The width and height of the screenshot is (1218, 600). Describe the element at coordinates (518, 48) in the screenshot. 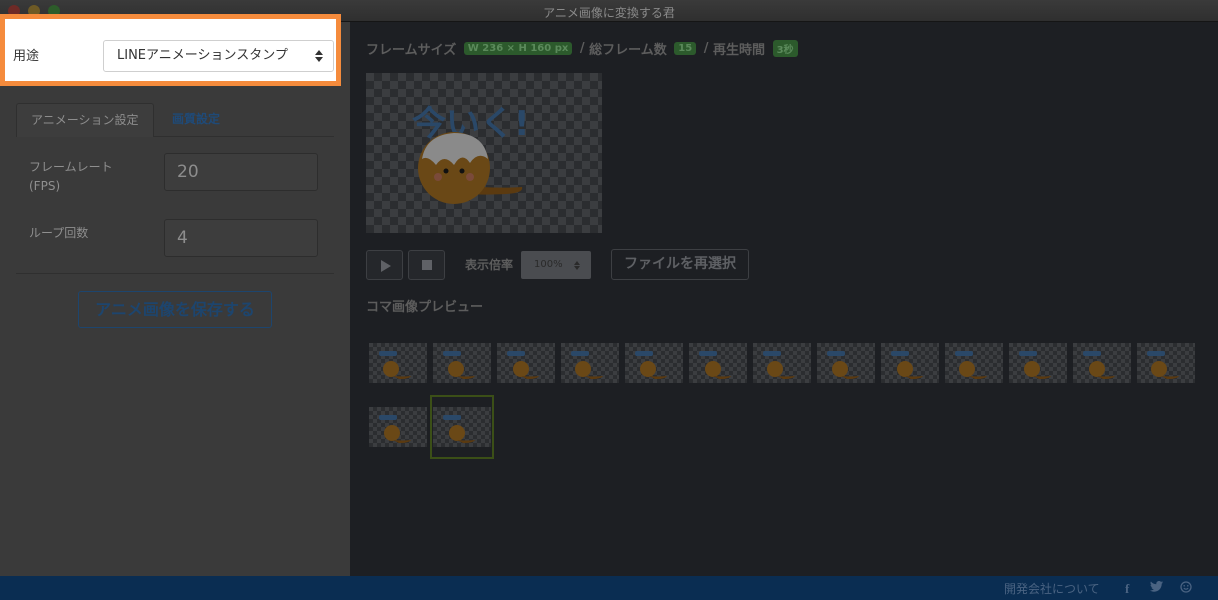

I see `frame-size-badge: W 236 × H 160 px` at that location.